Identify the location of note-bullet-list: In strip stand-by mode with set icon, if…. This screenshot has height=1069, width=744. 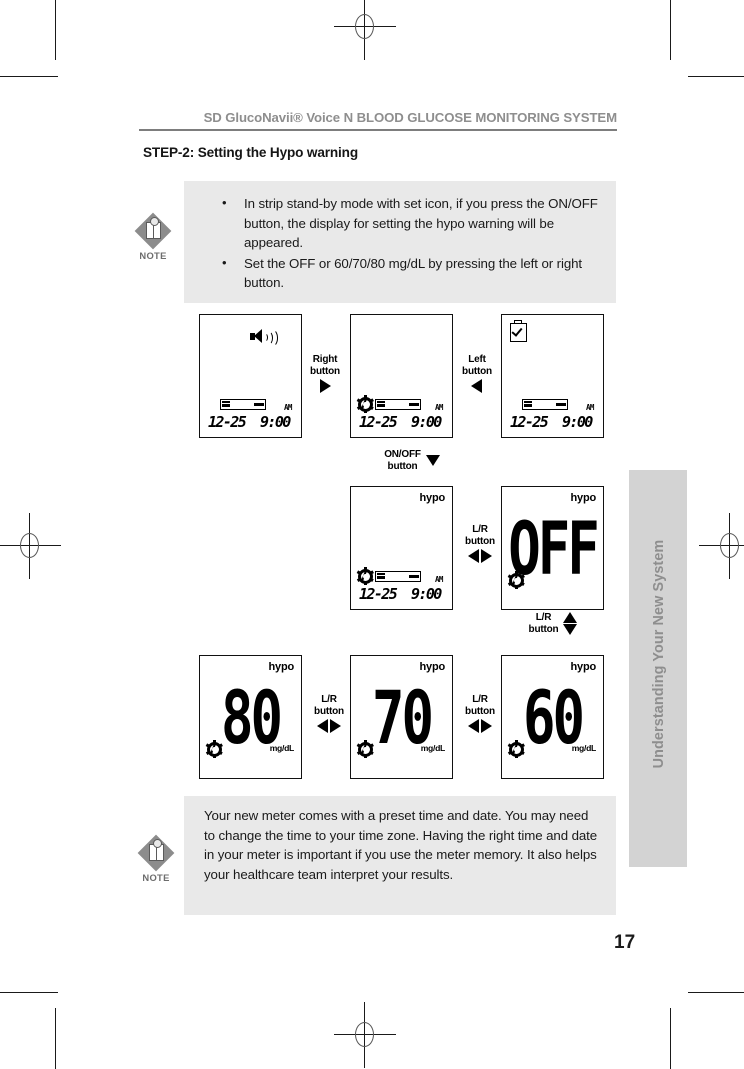
(401, 243).